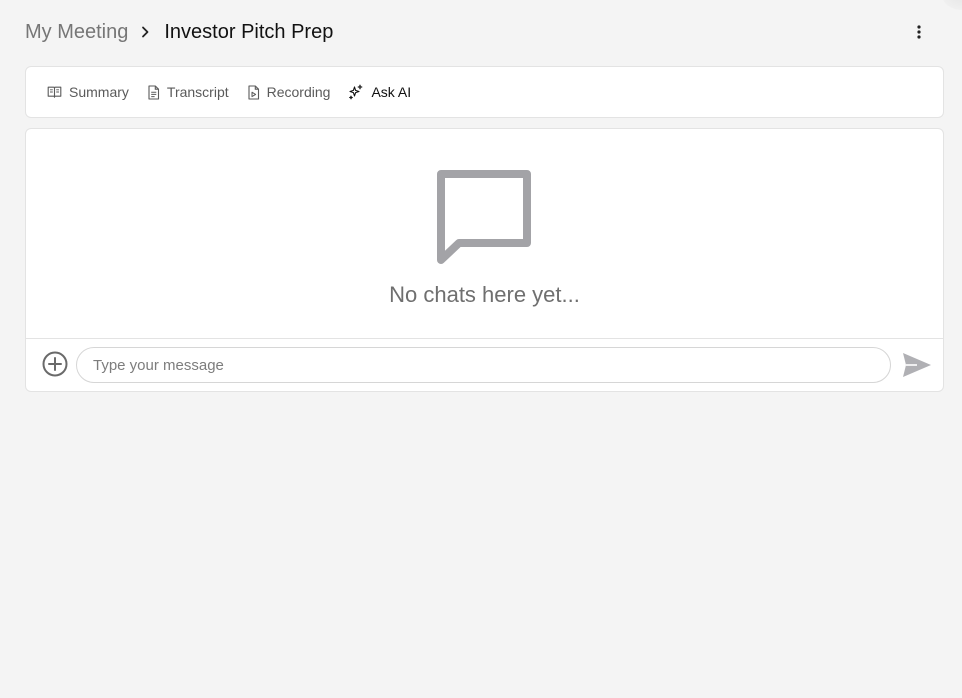 This screenshot has height=698, width=962. I want to click on tab-recording-label: Recording, so click(298, 92).